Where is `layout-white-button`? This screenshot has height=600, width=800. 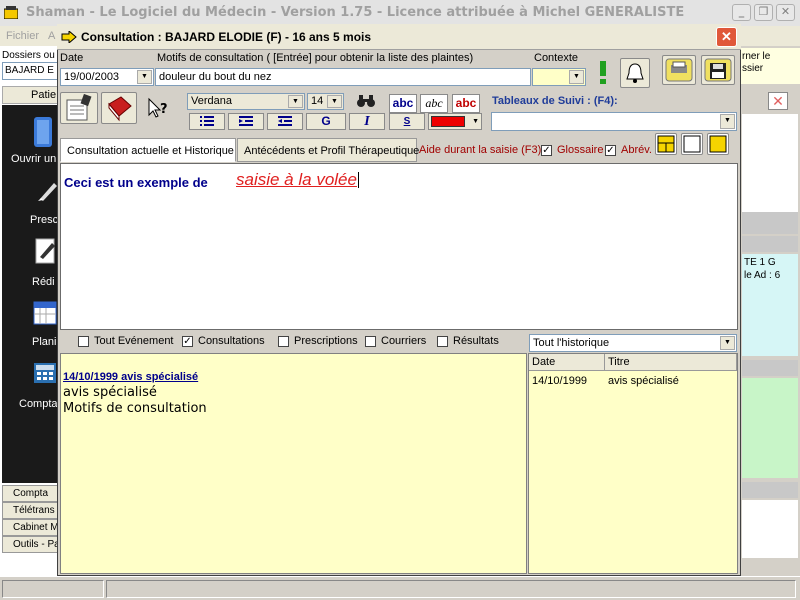
layout-white-button is located at coordinates (692, 144).